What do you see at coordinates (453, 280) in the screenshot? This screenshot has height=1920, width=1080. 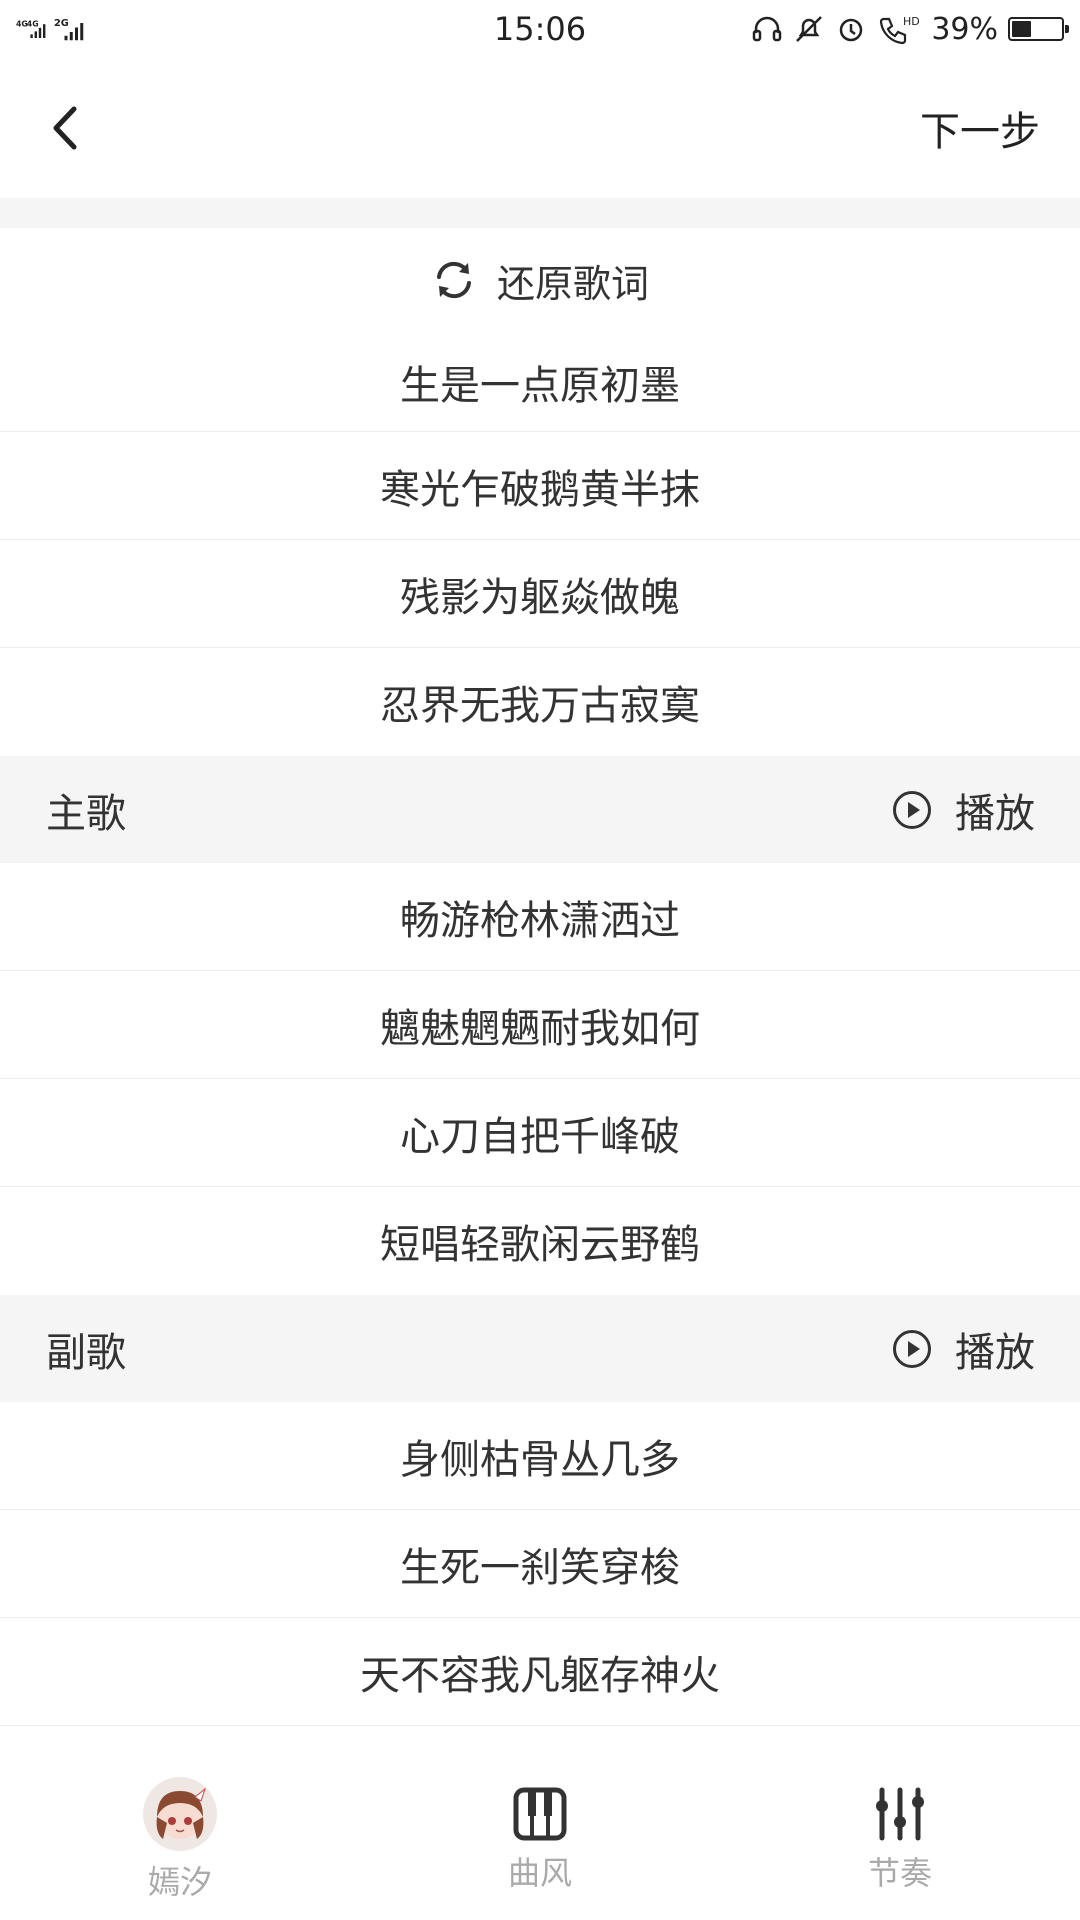 I see `refresh-icon` at bounding box center [453, 280].